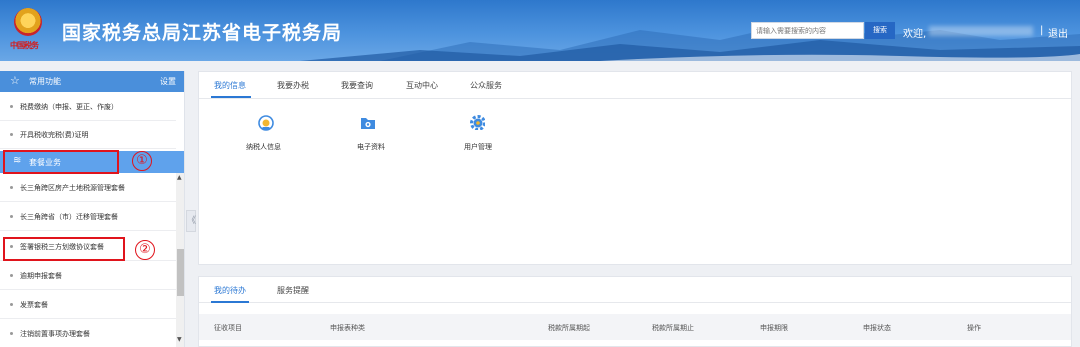  What do you see at coordinates (263, 147) in the screenshot?
I see `taxpayer-info-label: 纳税人信息` at bounding box center [263, 147].